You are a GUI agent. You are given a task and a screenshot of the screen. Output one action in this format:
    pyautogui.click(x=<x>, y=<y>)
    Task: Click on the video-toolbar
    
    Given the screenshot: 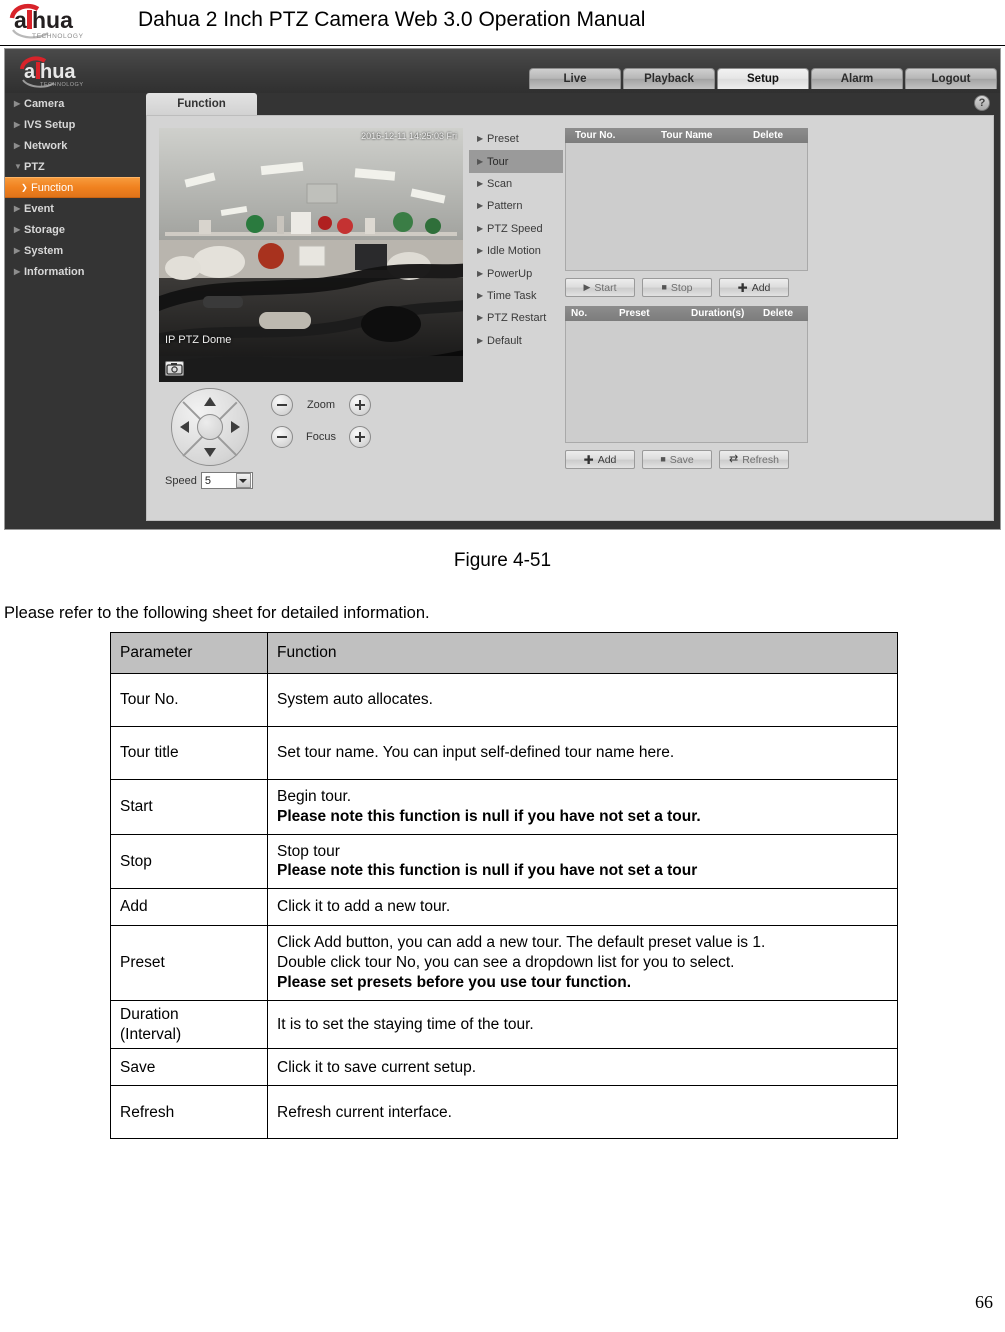 What is the action you would take?
    pyautogui.click(x=311, y=369)
    